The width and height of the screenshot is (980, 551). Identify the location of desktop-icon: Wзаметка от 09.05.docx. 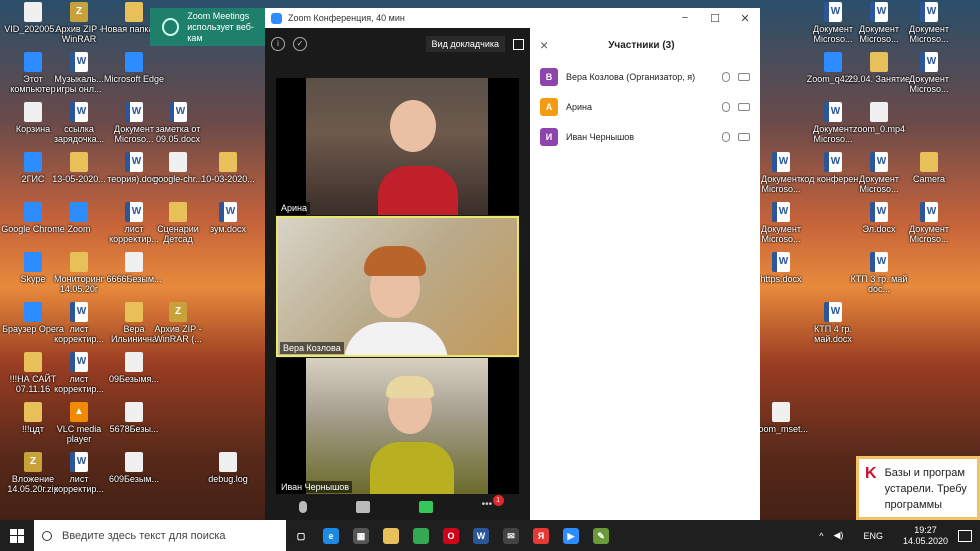
(178, 123).